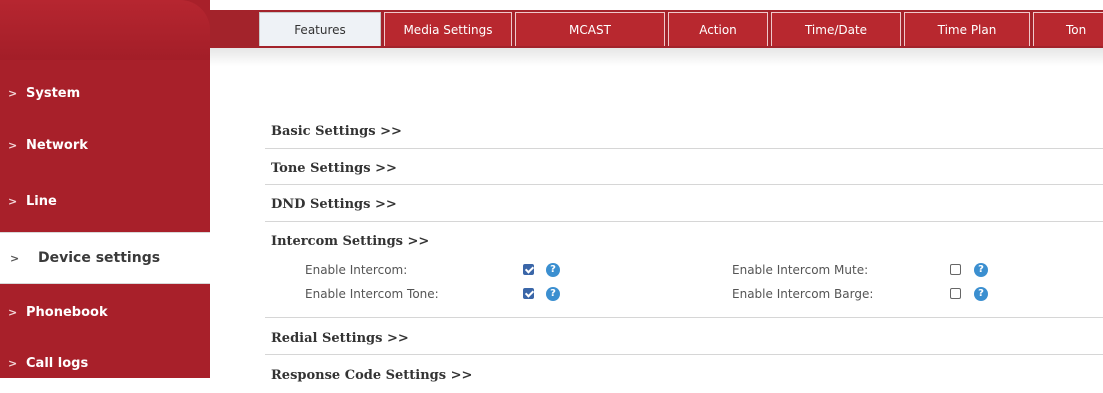 This screenshot has width=1103, height=393. What do you see at coordinates (686, 168) in the screenshot?
I see `section-tone-settings: Tone Settings >>` at bounding box center [686, 168].